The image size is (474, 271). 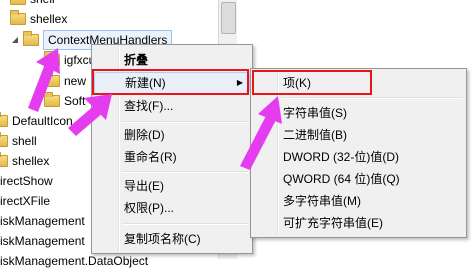 I want to click on tree-node-new: new, so click(x=65, y=81).